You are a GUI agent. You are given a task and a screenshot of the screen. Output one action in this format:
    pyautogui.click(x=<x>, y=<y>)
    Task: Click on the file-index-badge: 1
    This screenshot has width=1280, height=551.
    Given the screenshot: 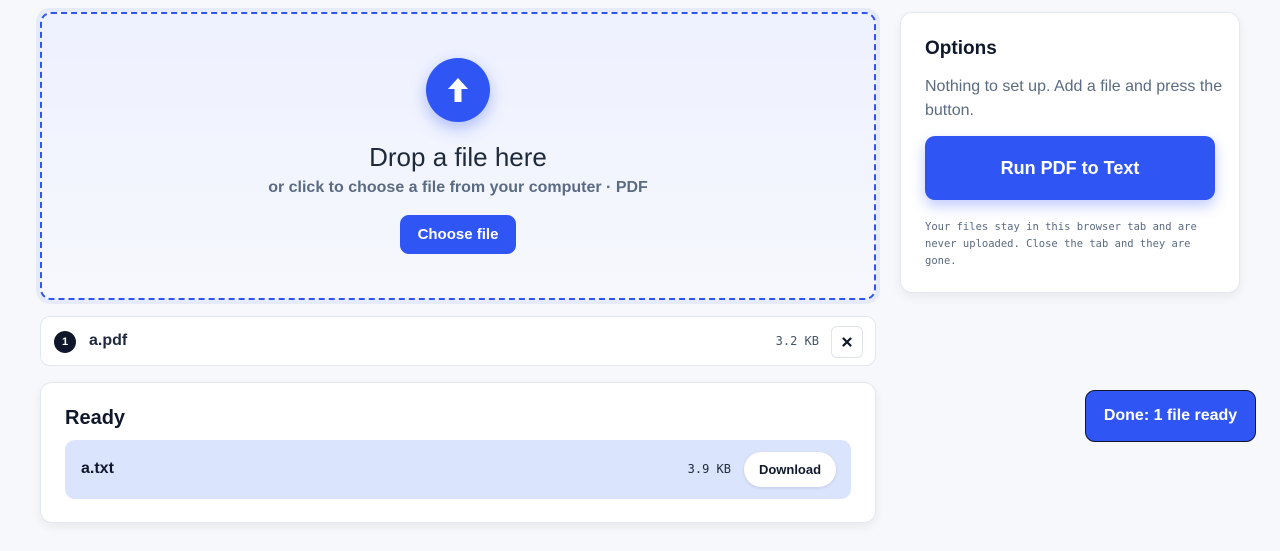 What is the action you would take?
    pyautogui.click(x=65, y=342)
    